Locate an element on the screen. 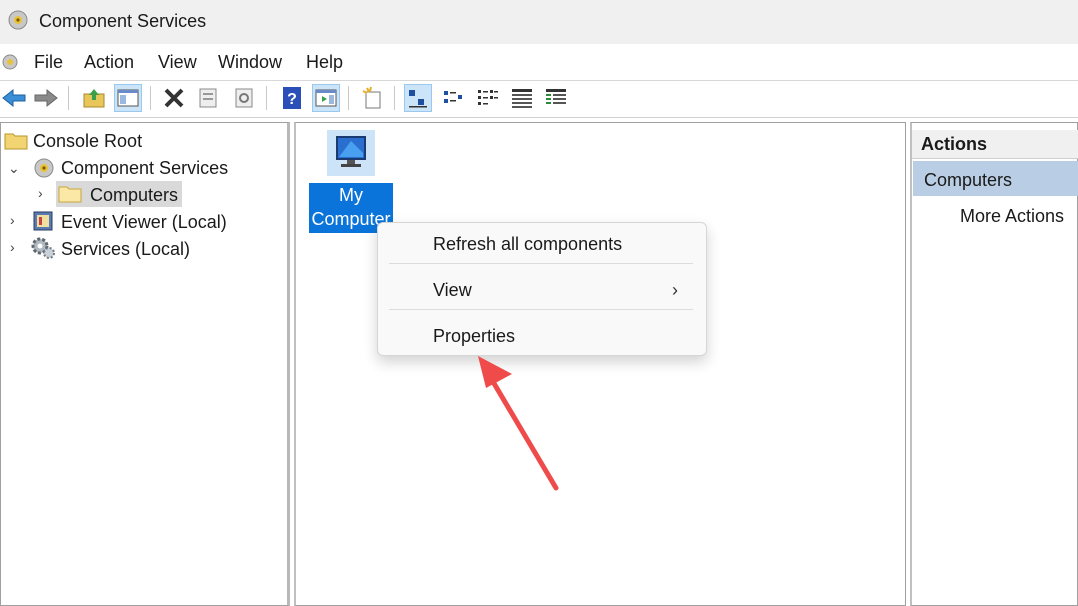 The width and height of the screenshot is (1078, 606). help-button: ? is located at coordinates (292, 98).